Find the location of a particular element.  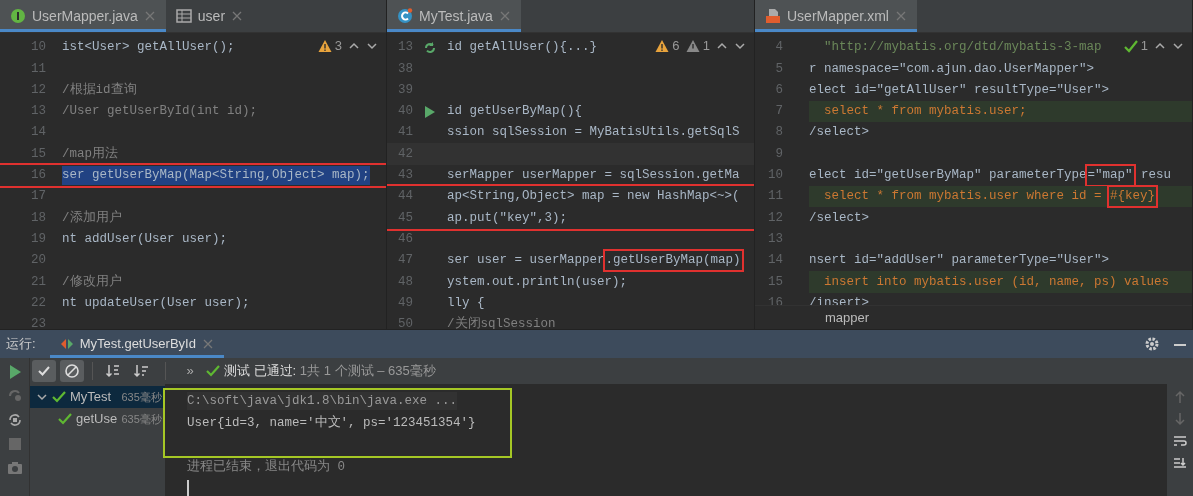

editor-tab: MyTest.java is located at coordinates (454, 16).